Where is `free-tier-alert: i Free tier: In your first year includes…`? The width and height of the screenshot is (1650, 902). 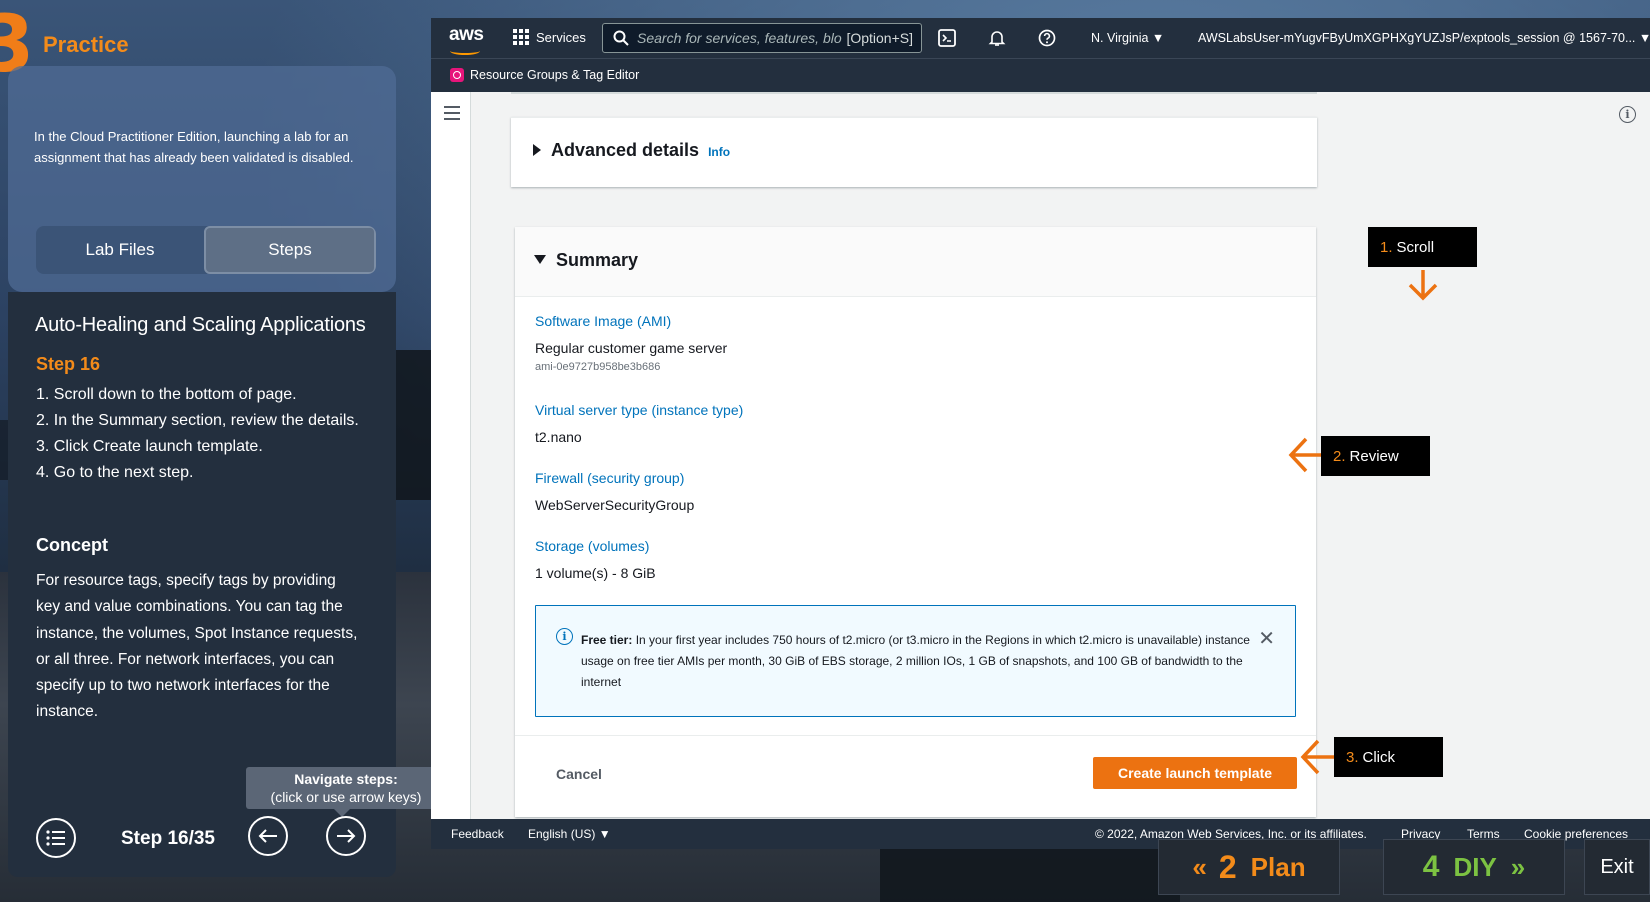 free-tier-alert: i Free tier: In your first year includes… is located at coordinates (915, 661).